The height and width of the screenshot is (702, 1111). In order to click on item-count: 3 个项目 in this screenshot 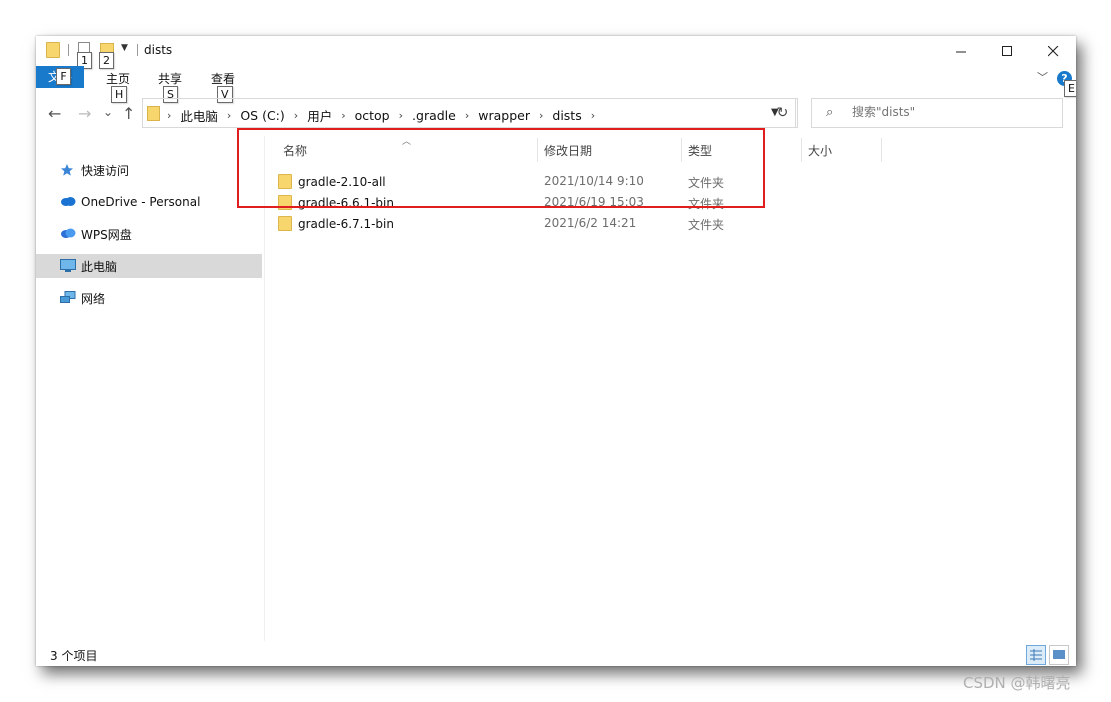, I will do `click(74, 656)`.